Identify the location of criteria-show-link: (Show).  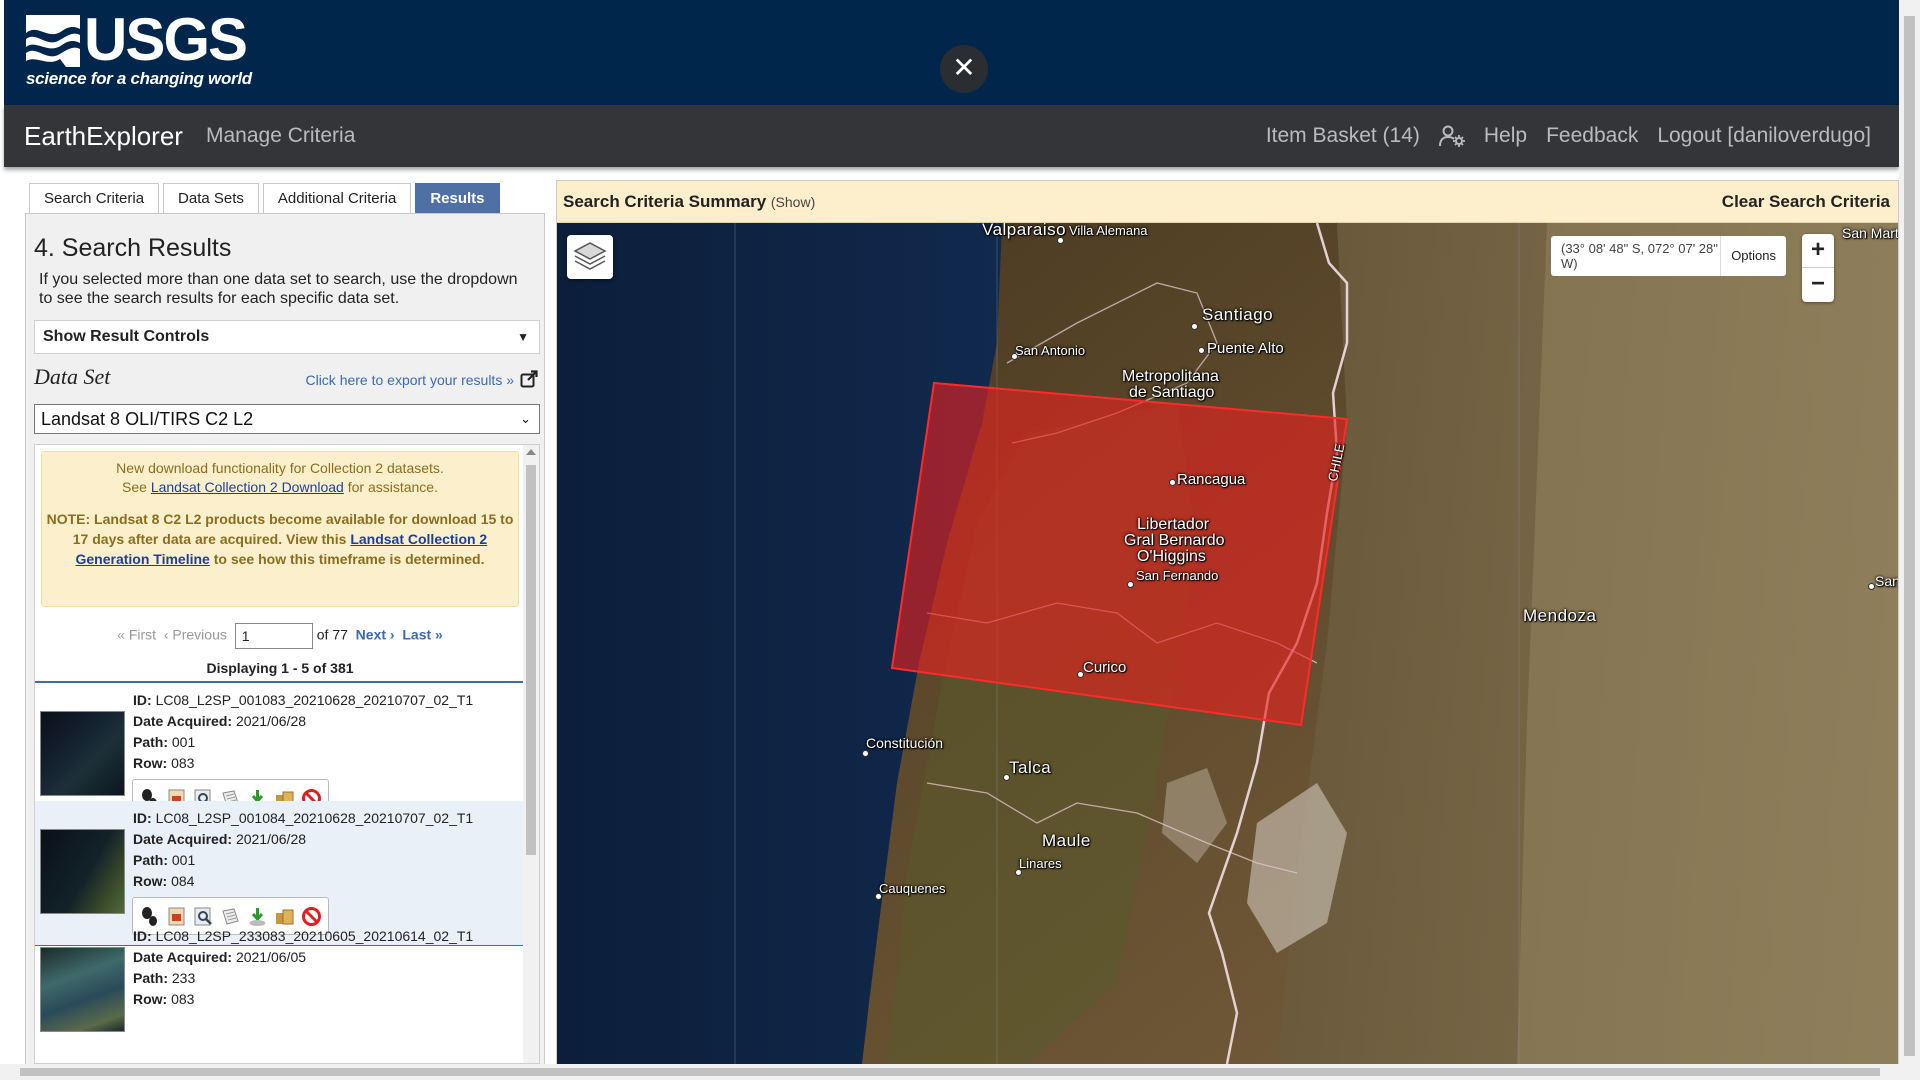
(793, 202).